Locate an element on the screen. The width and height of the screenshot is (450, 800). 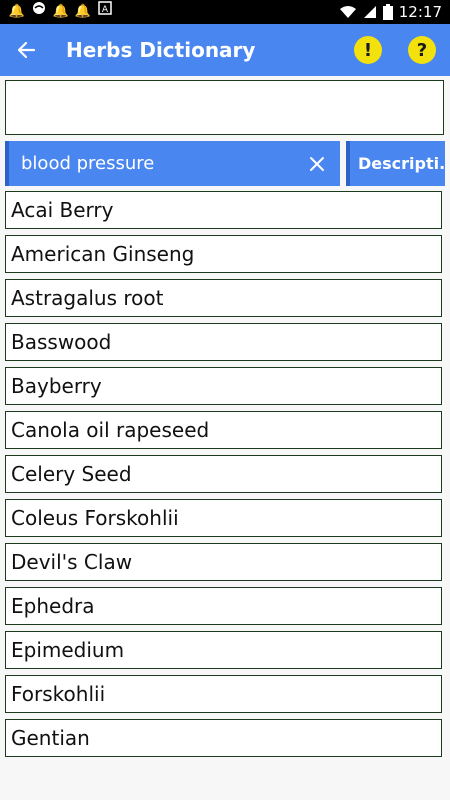
arrow-left-icon is located at coordinates (26, 50).